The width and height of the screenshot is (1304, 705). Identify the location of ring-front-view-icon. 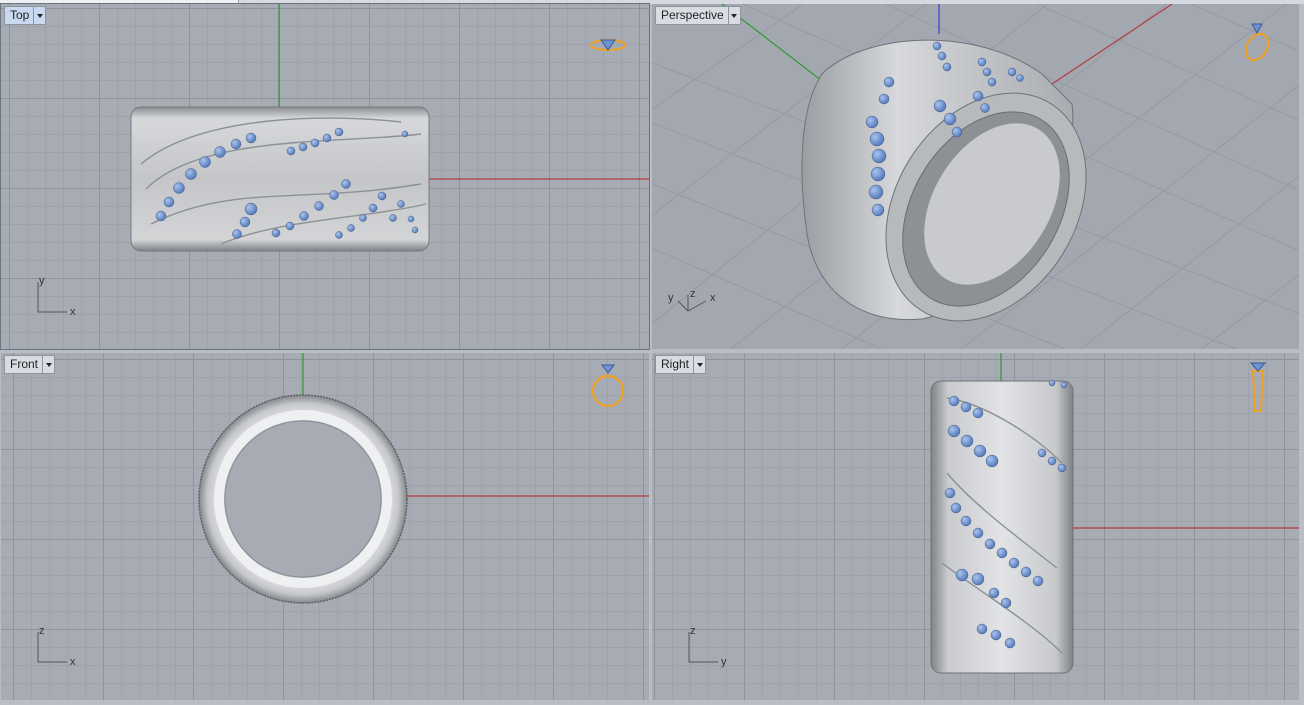
(609, 386).